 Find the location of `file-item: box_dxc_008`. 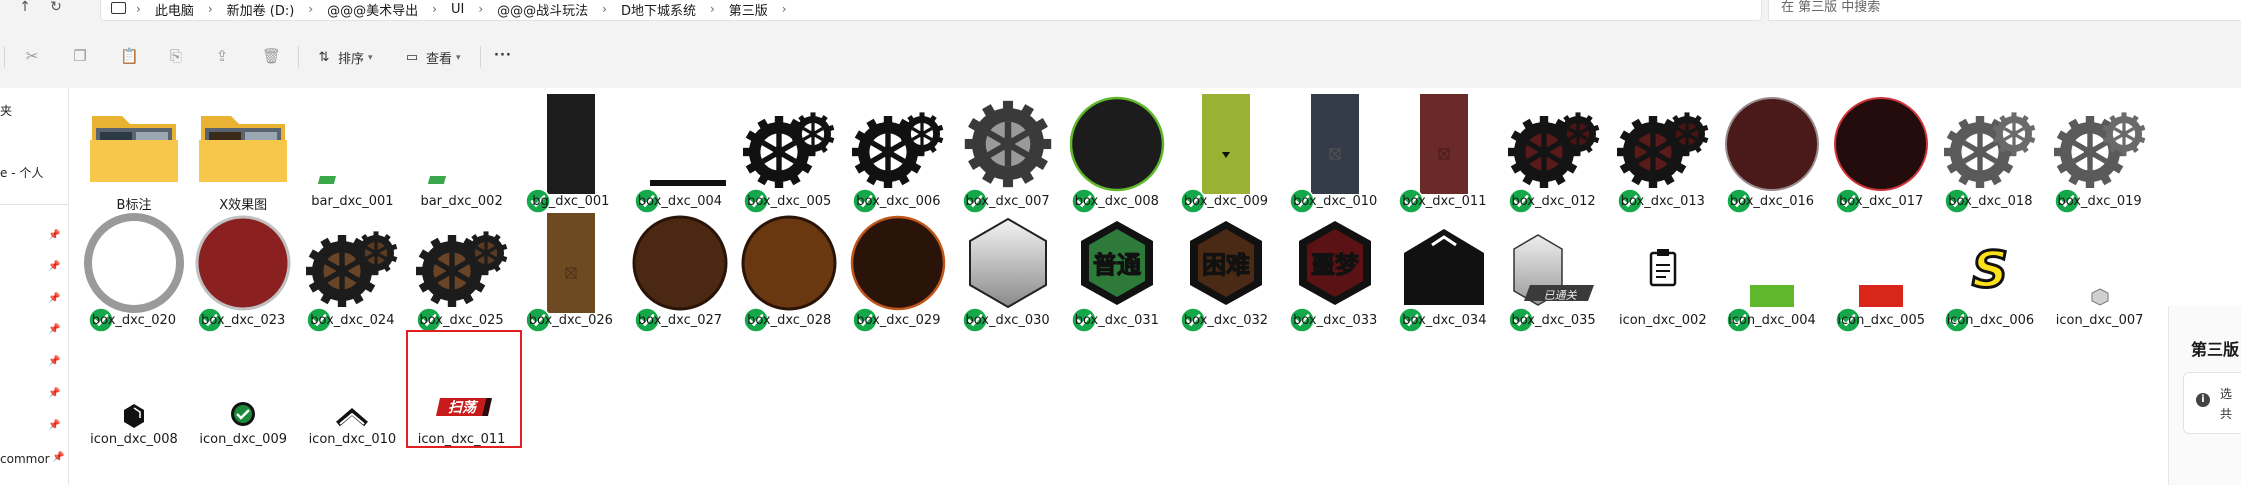

file-item: box_dxc_008 is located at coordinates (1117, 154).